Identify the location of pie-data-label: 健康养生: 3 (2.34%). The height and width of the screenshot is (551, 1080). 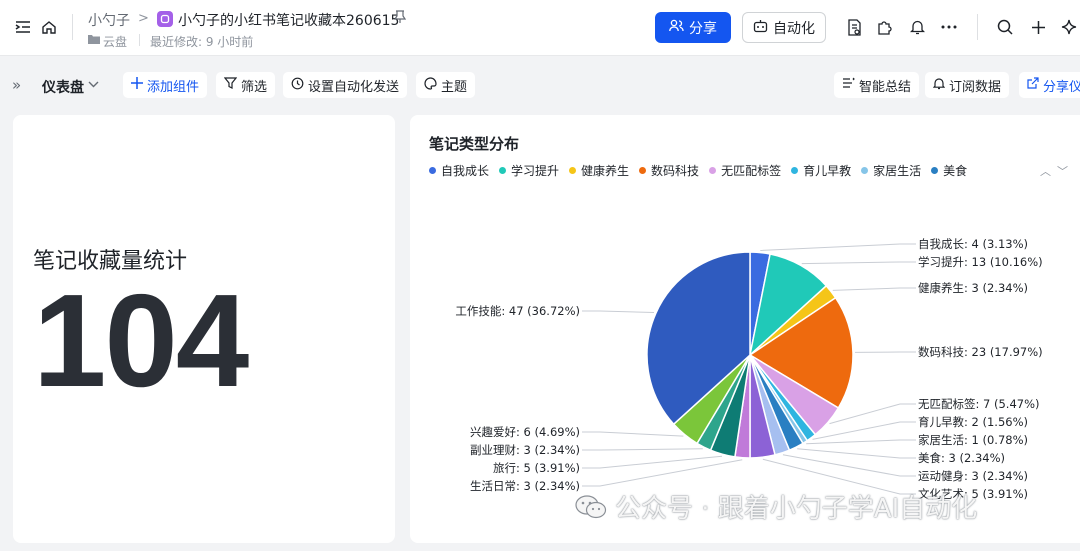
(973, 288).